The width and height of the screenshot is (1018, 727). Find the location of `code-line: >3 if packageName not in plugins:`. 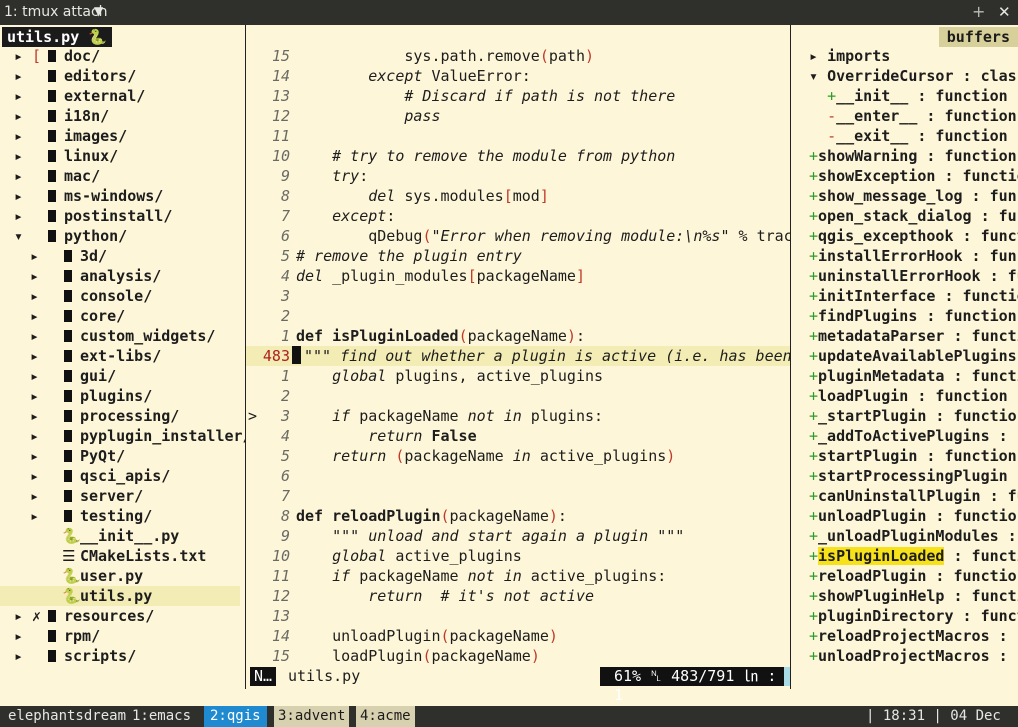

code-line: >3 if packageName not in plugins: is located at coordinates (518, 416).